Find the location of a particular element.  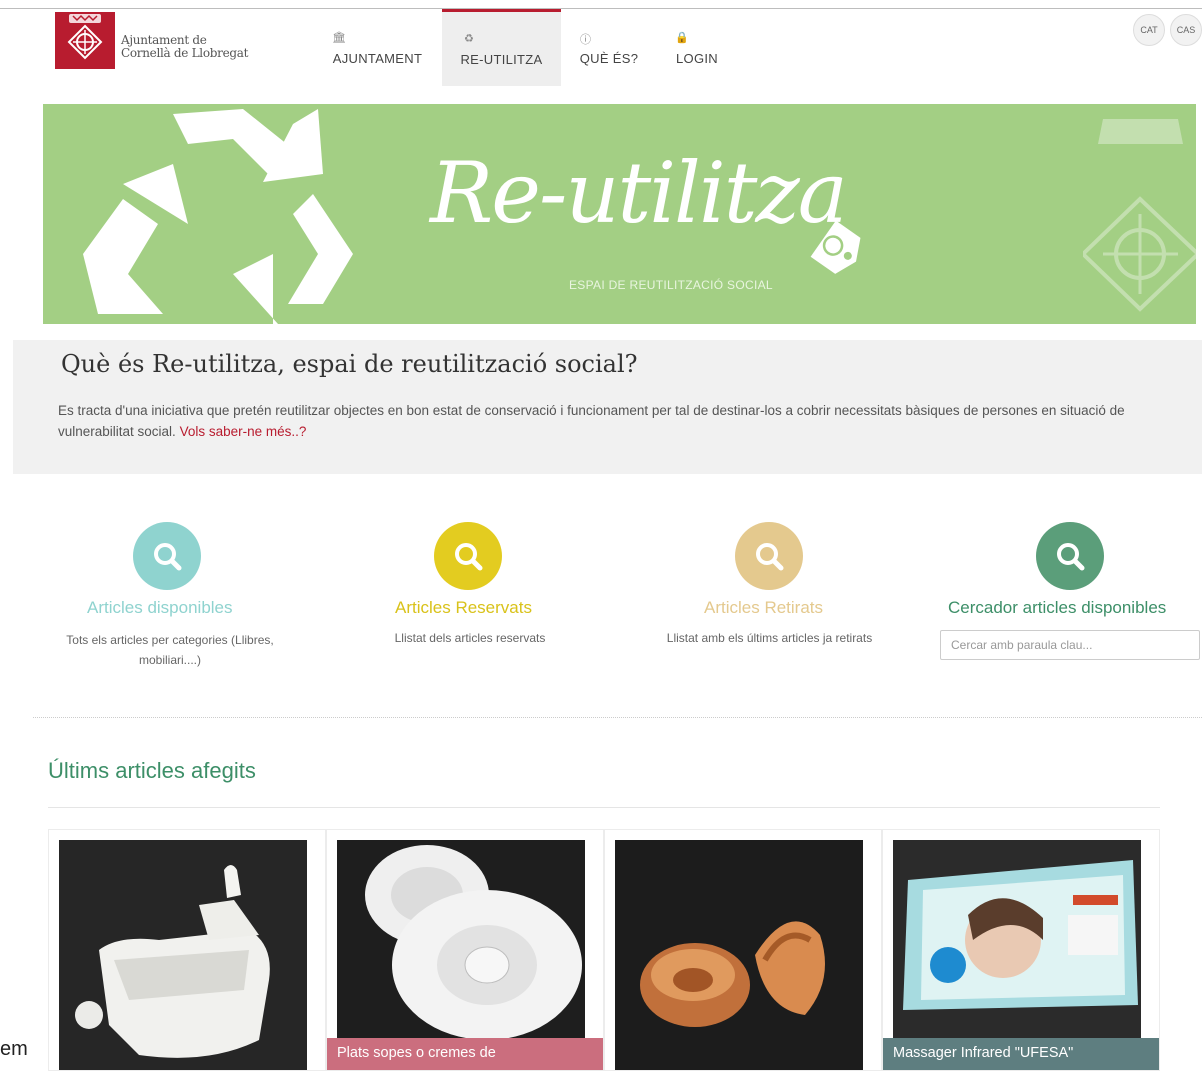

available-articles-title: Articles disponibles is located at coordinates (160, 608).